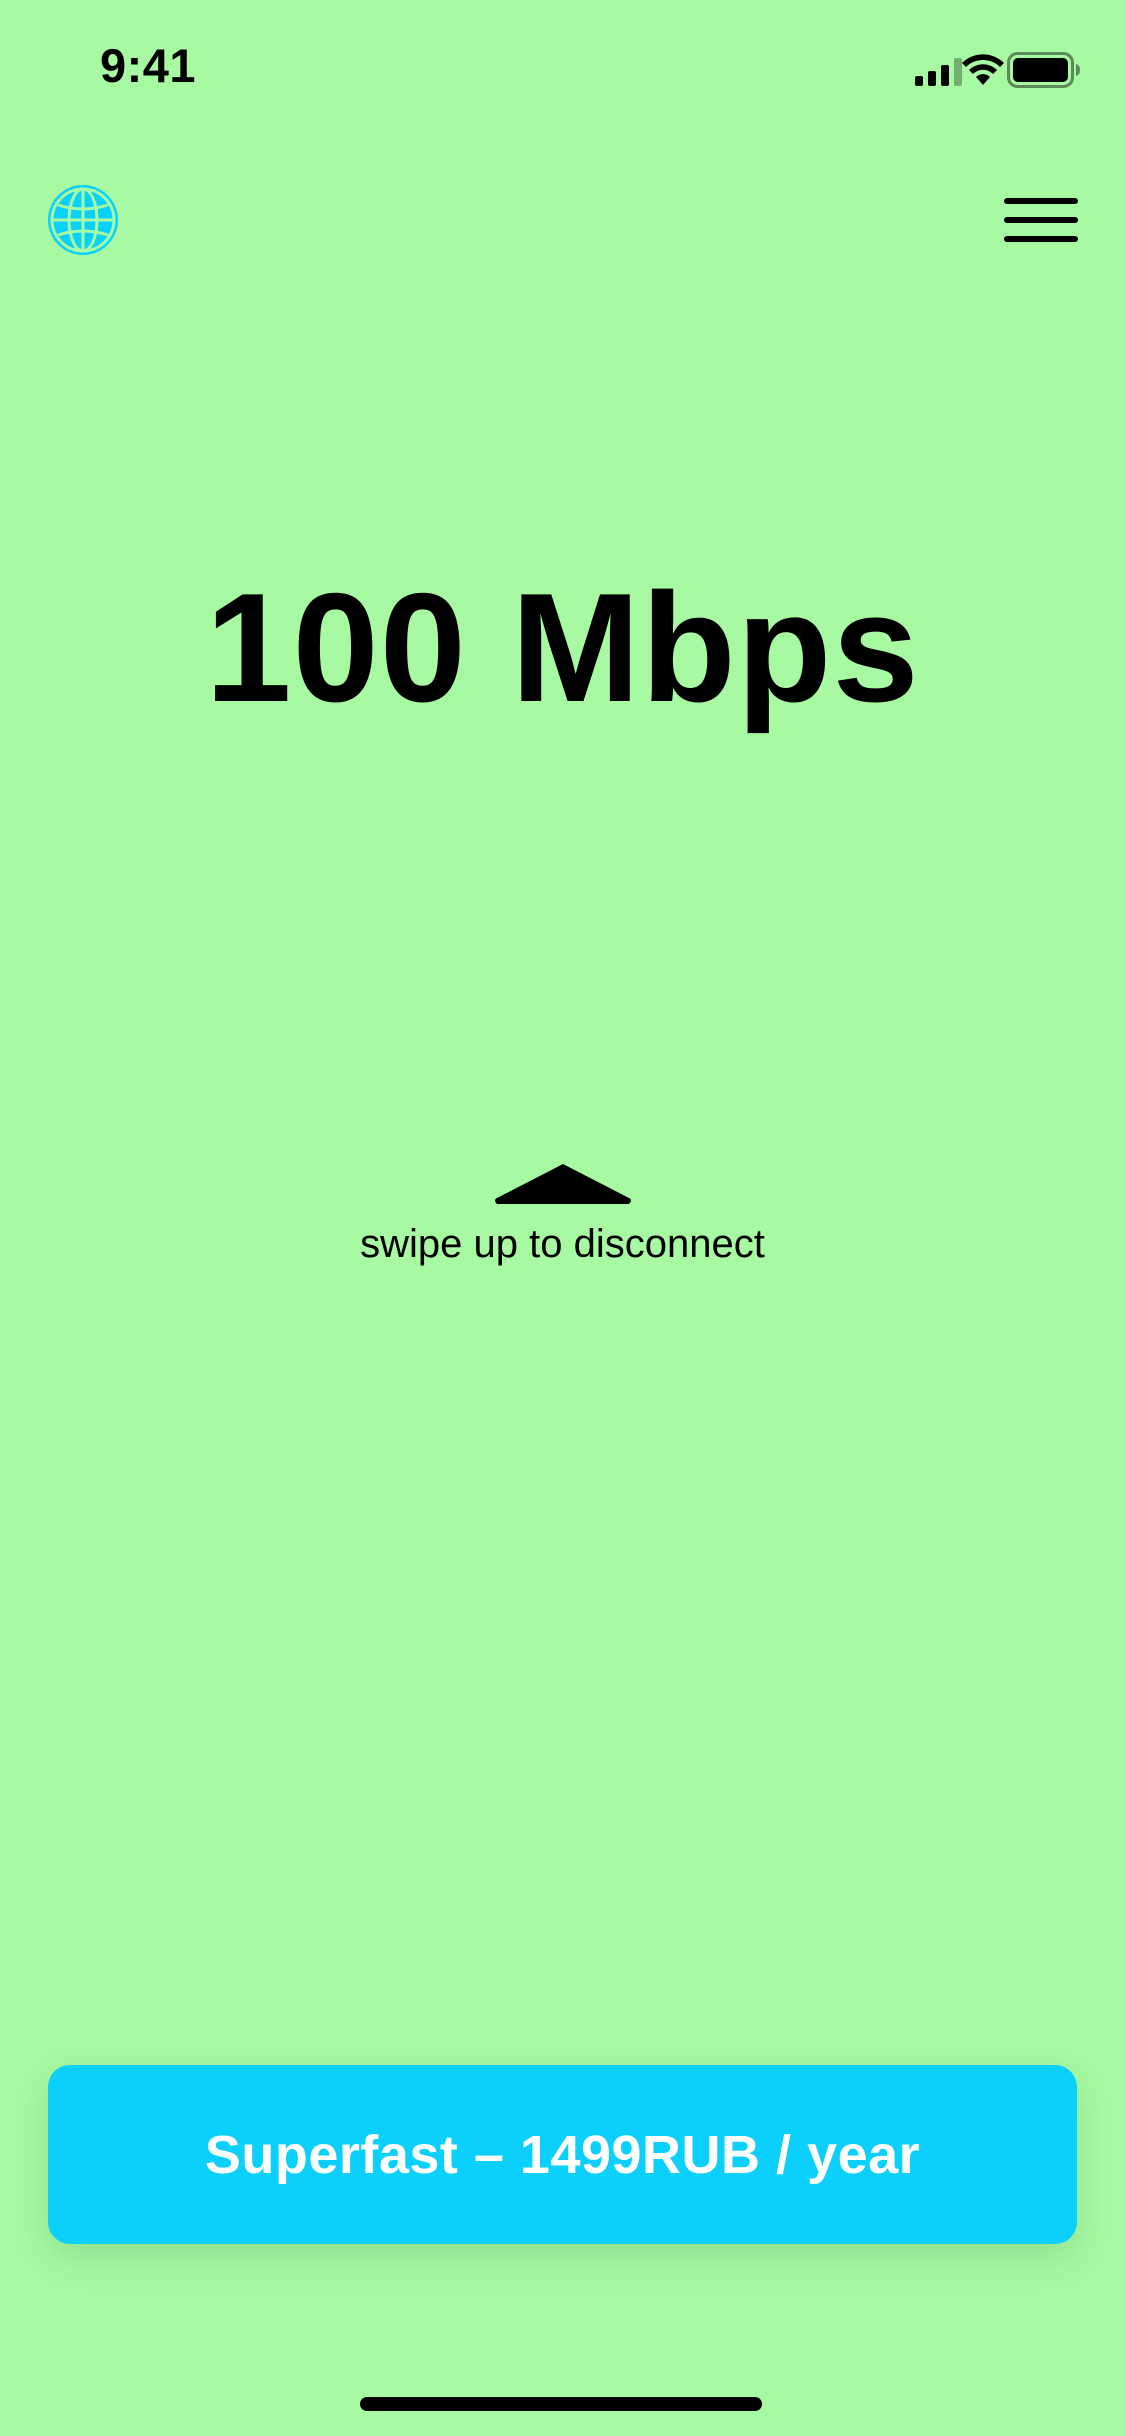 The width and height of the screenshot is (1125, 2436). I want to click on swipe-label: swipe up to disconnect, so click(562, 1244).